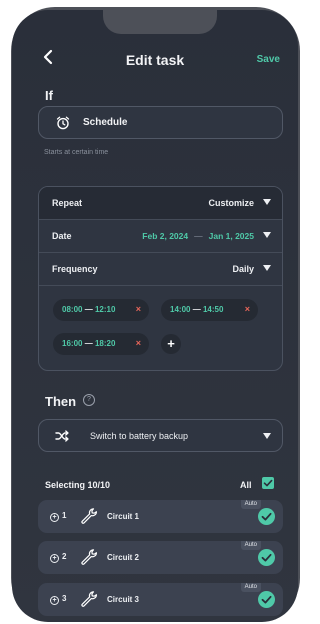 This screenshot has height=624, width=320. I want to click on frequency-value: Daily, so click(243, 269).